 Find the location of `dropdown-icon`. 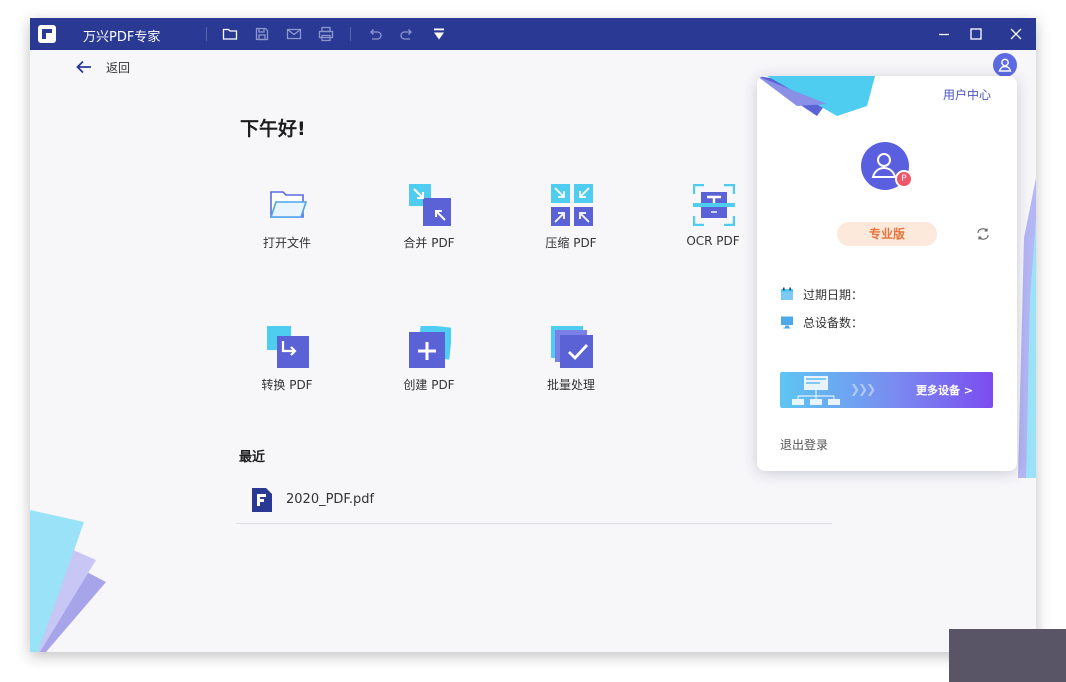

dropdown-icon is located at coordinates (439, 34).